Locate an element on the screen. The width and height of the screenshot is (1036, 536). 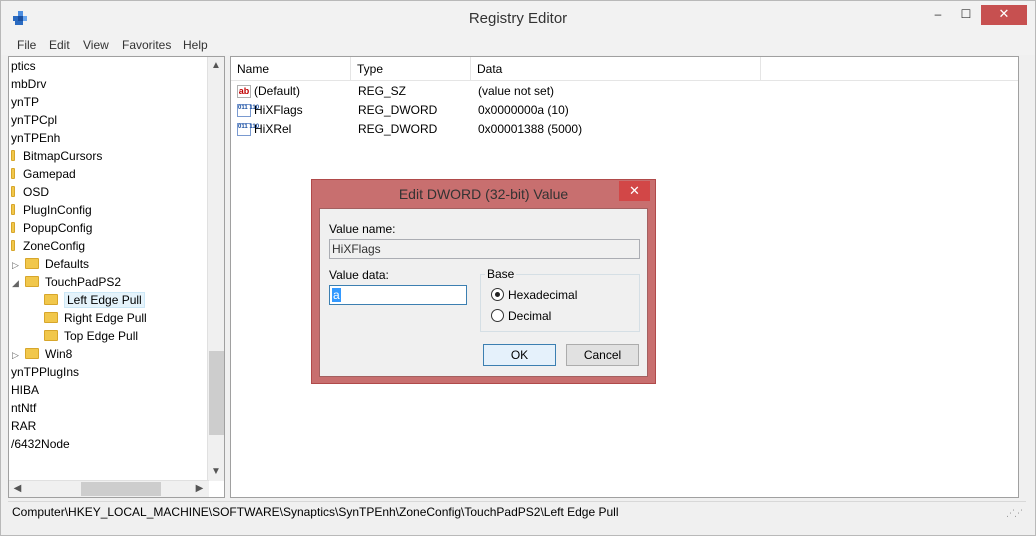
tree-item: PlugInConfig is located at coordinates (51, 210).